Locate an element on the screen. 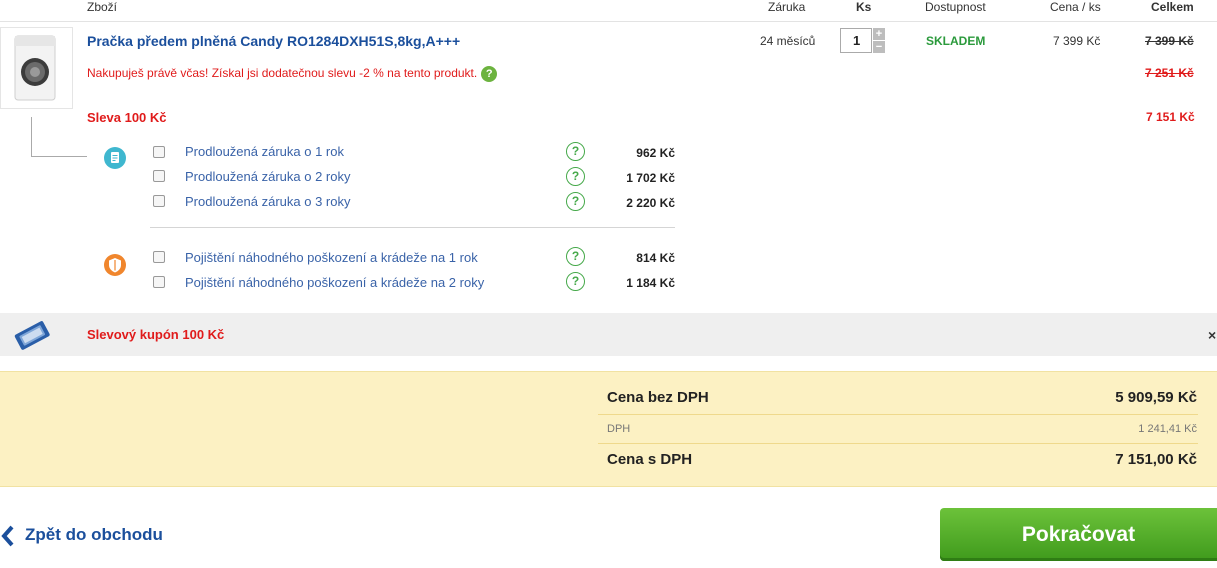  header-product: Zboží is located at coordinates (102, 7).